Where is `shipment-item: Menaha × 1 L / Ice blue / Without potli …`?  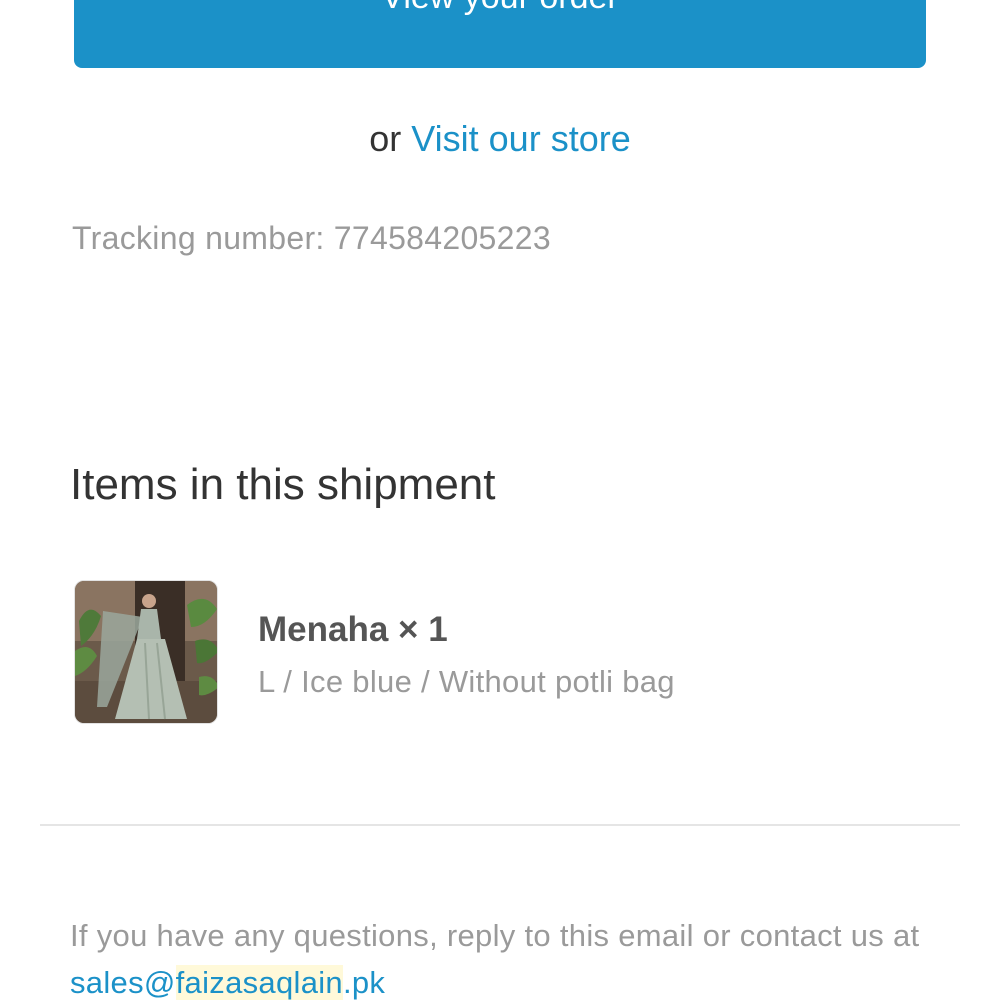 shipment-item: Menaha × 1 L / Ice blue / Without potli … is located at coordinates (500, 652).